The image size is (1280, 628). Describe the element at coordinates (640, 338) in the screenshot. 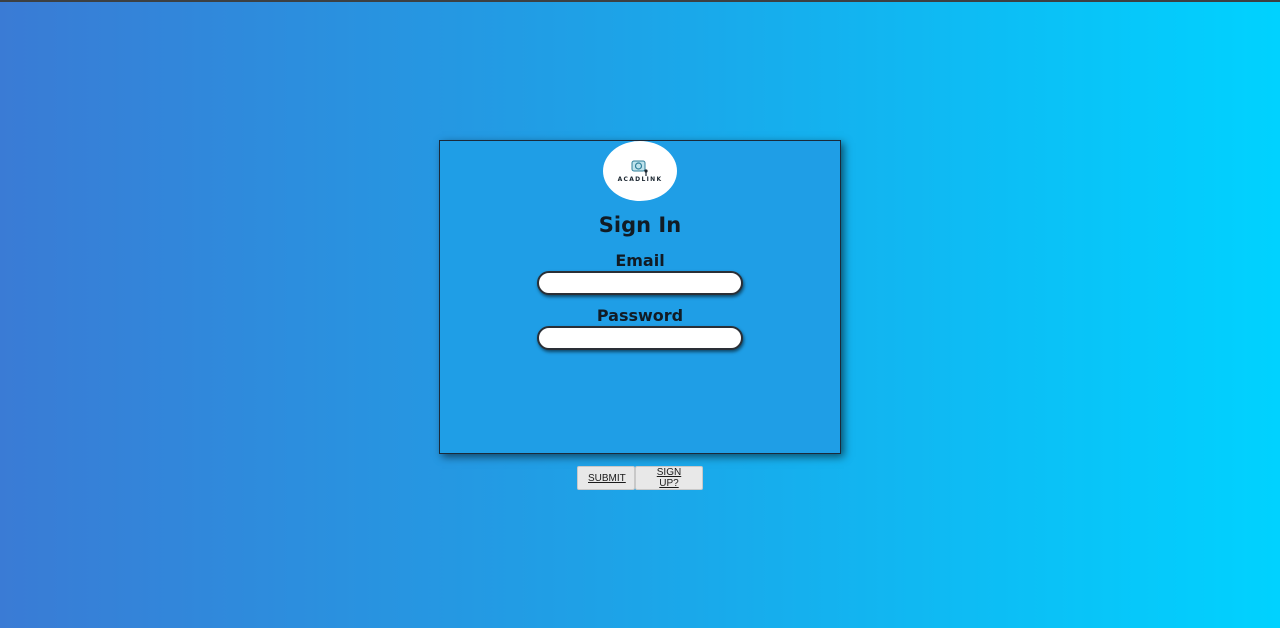

I see `password-field` at that location.